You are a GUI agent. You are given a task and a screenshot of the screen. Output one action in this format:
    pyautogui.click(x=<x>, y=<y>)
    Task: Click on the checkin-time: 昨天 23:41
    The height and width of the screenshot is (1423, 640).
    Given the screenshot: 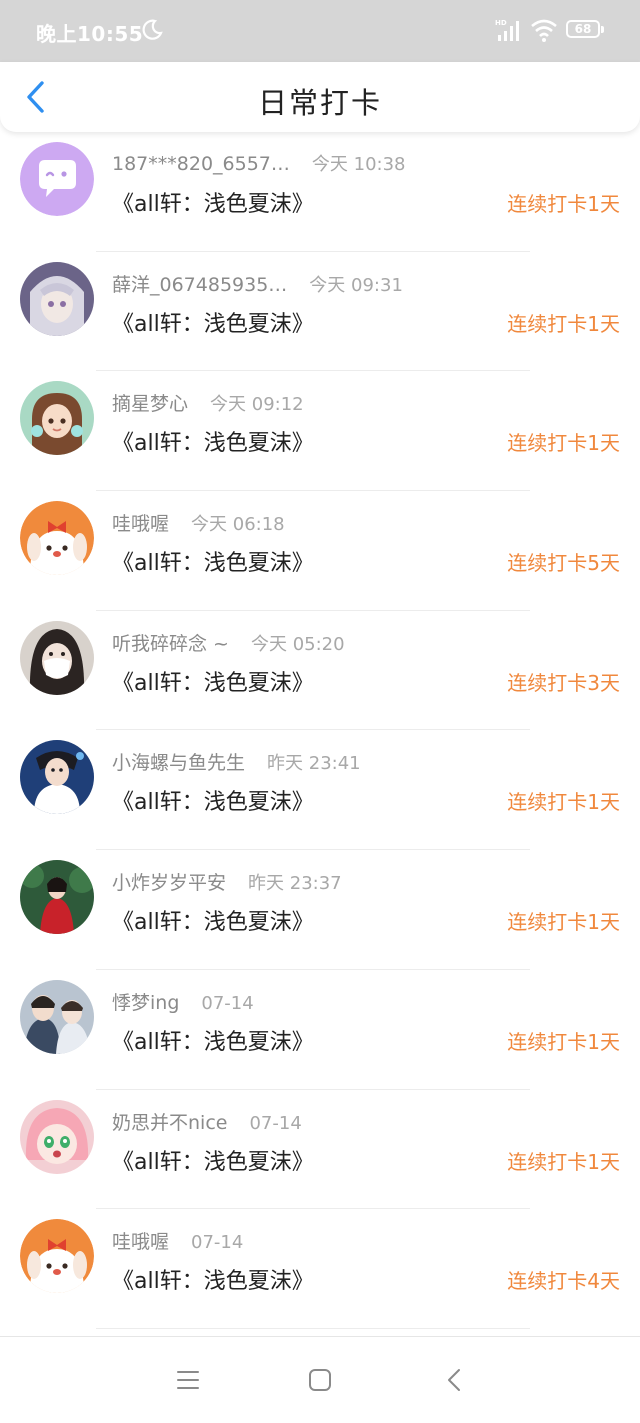 What is the action you would take?
    pyautogui.click(x=314, y=764)
    